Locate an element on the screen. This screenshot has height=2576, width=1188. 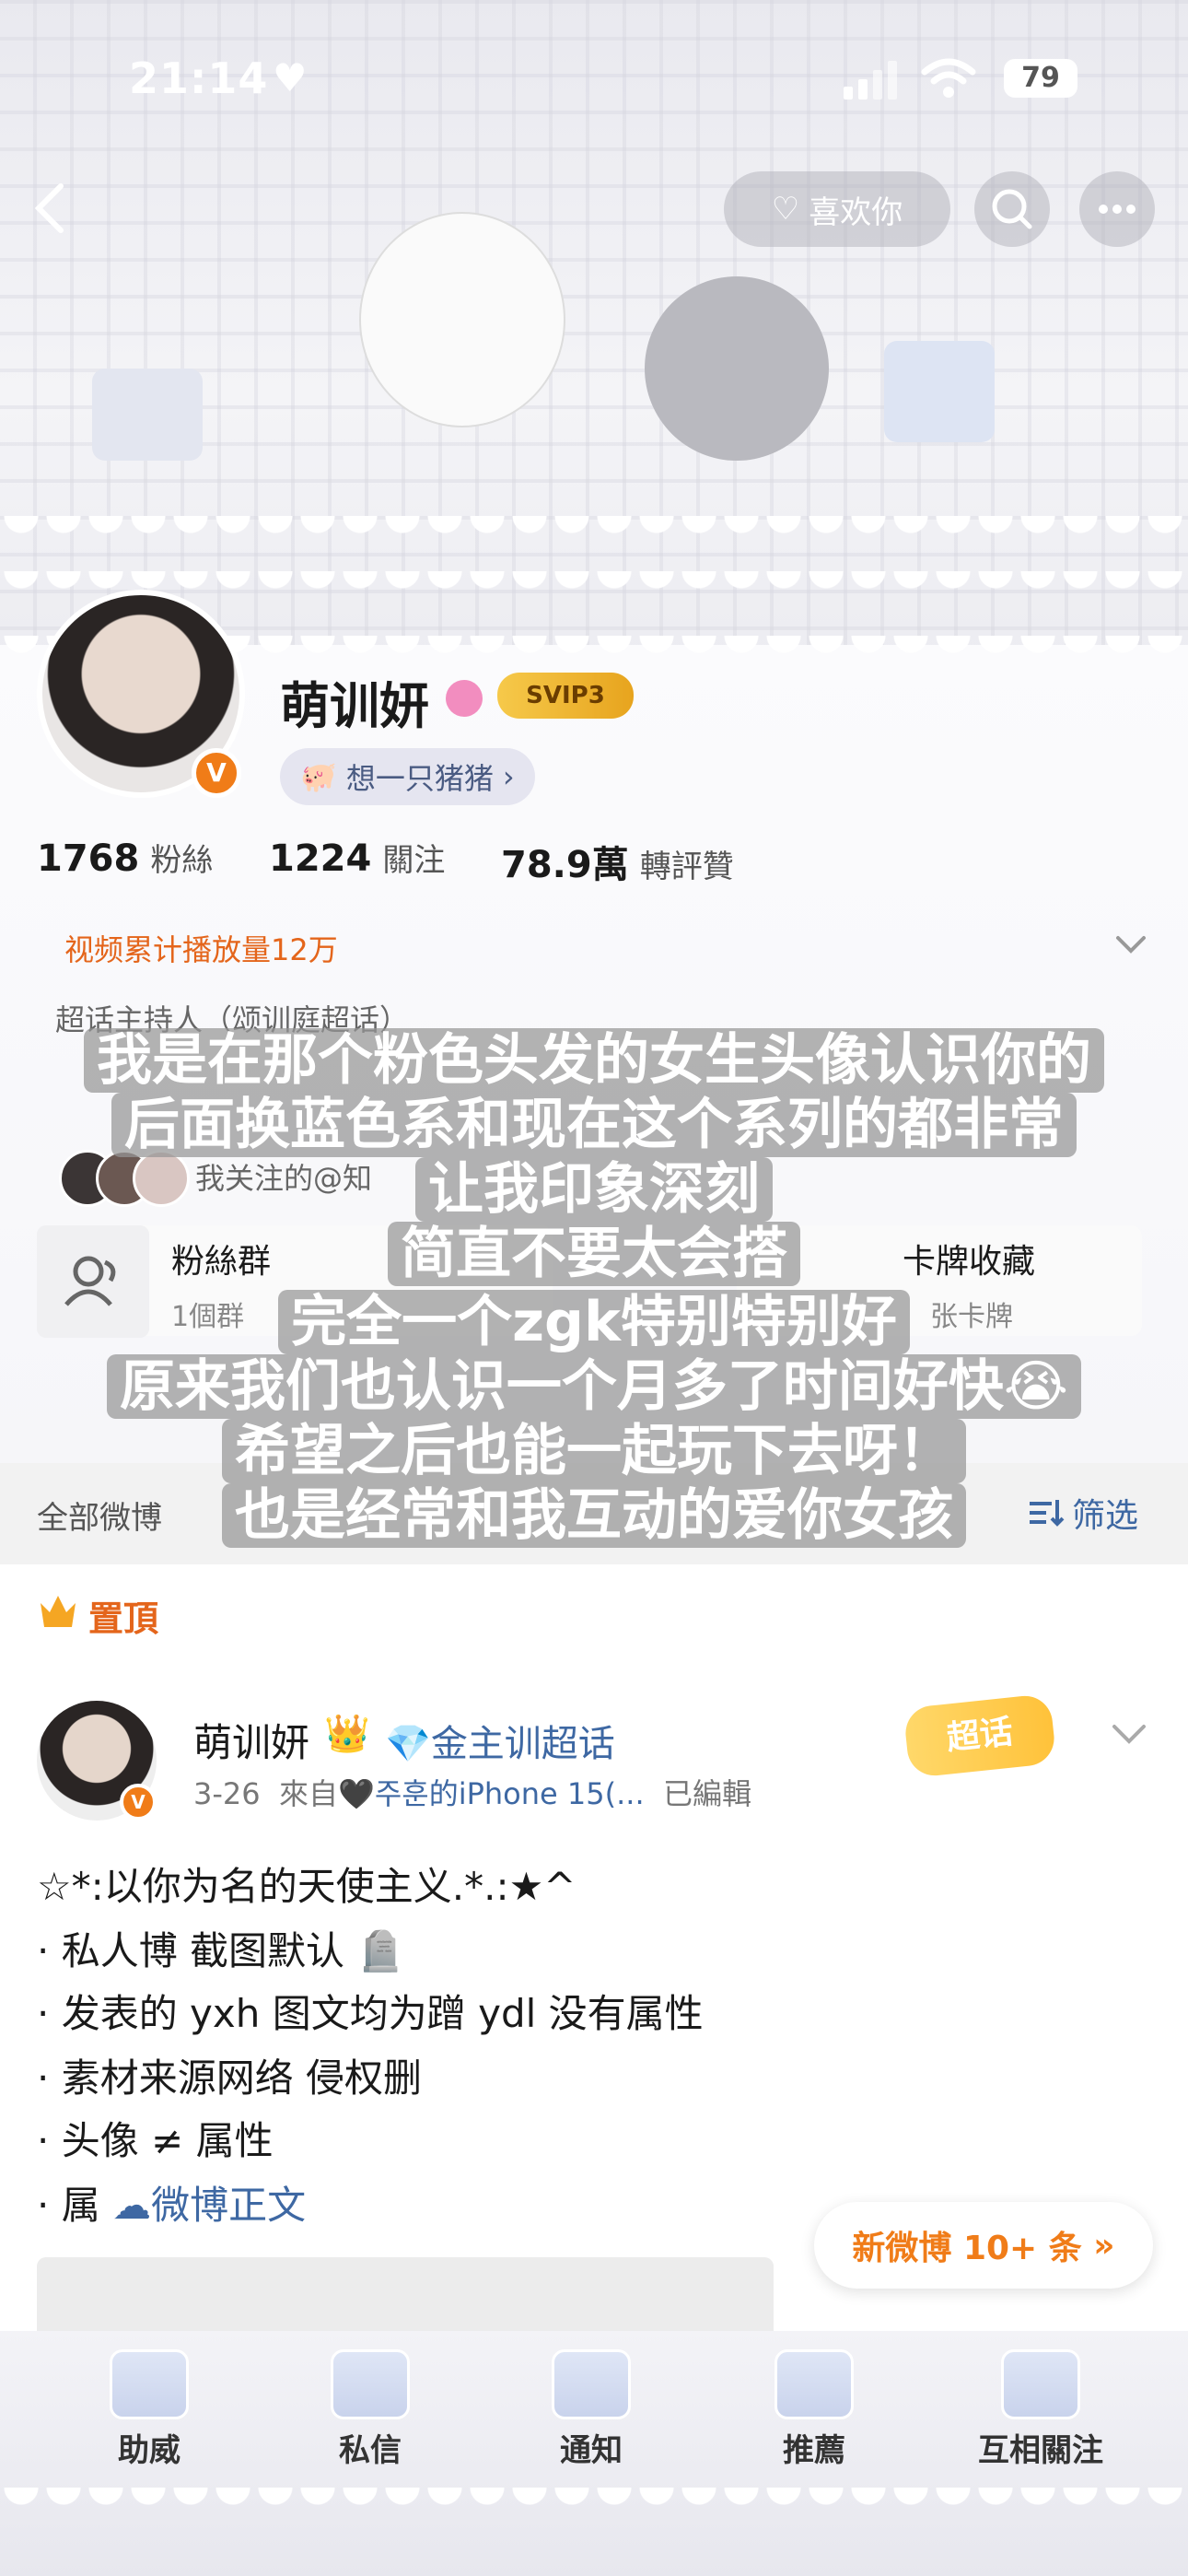
stat-followers: 1768 粉絲 is located at coordinates (125, 857).